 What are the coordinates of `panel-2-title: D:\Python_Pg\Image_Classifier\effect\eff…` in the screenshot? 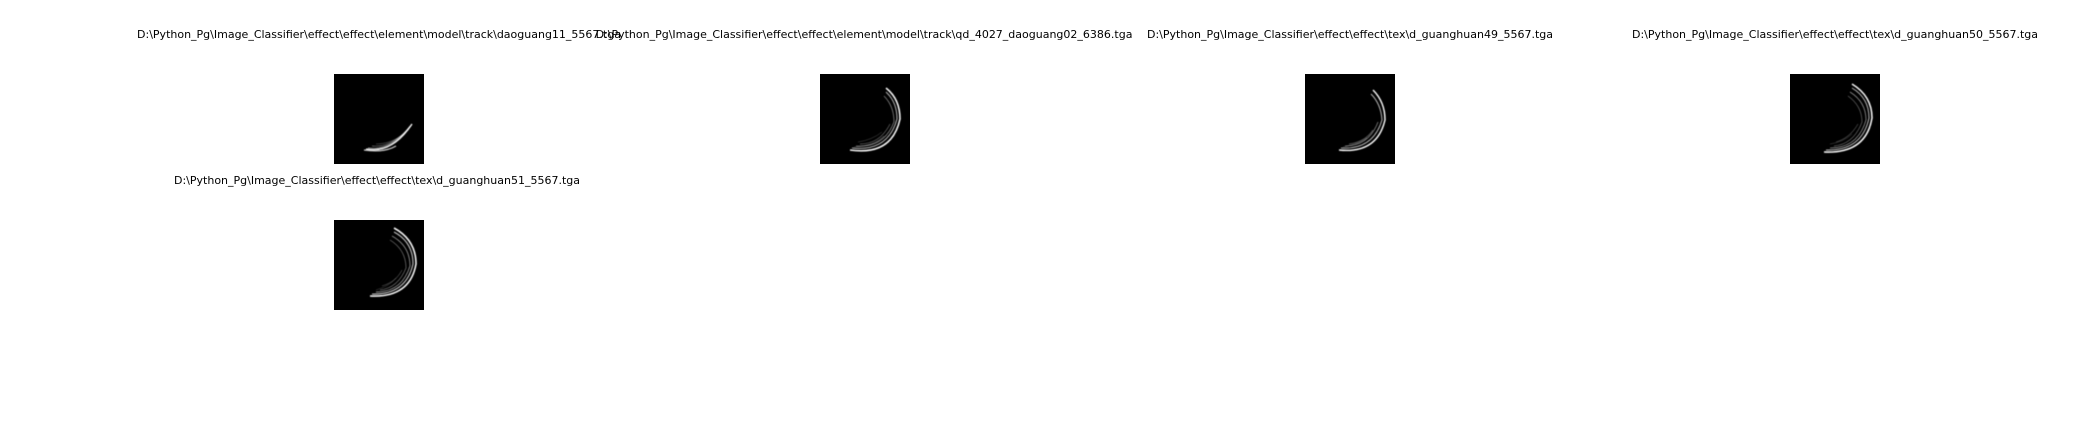 It's located at (864, 34).